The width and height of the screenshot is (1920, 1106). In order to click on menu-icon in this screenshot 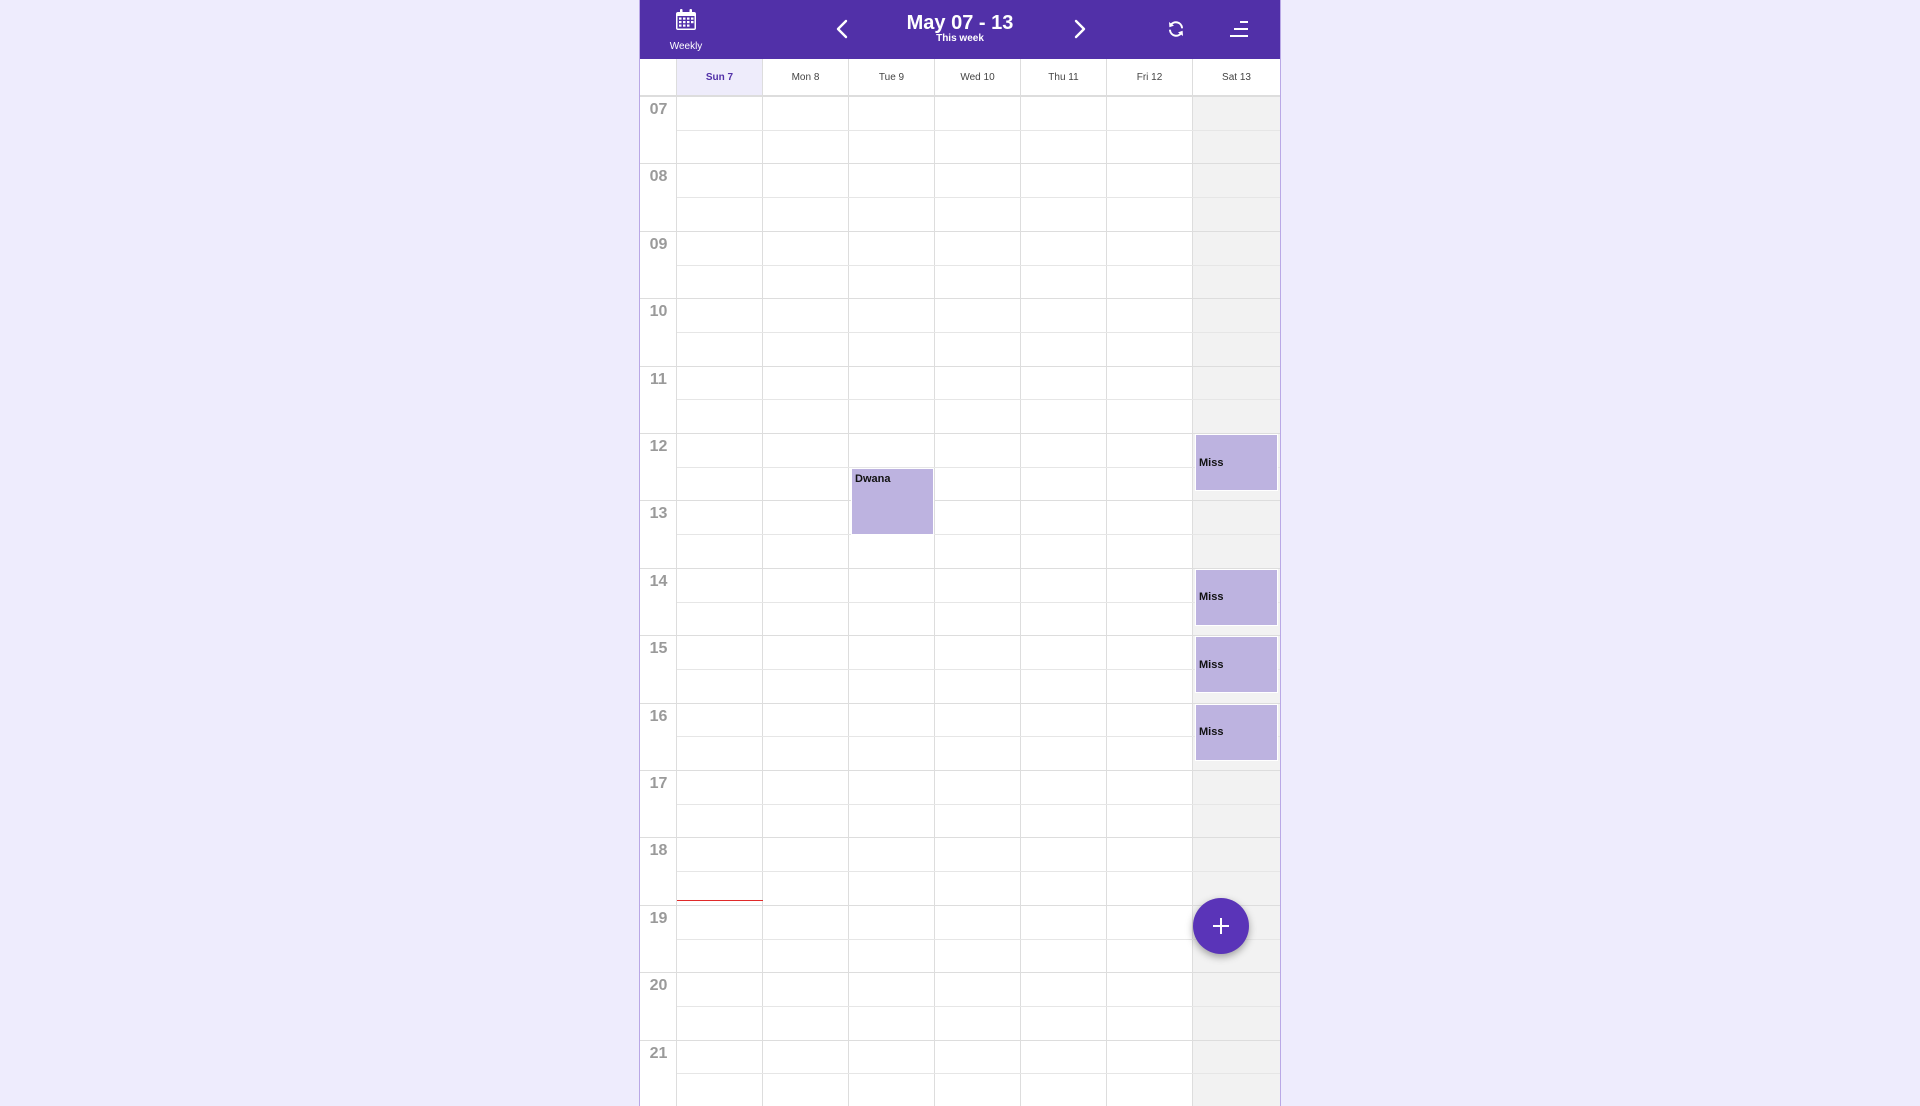, I will do `click(1239, 29)`.